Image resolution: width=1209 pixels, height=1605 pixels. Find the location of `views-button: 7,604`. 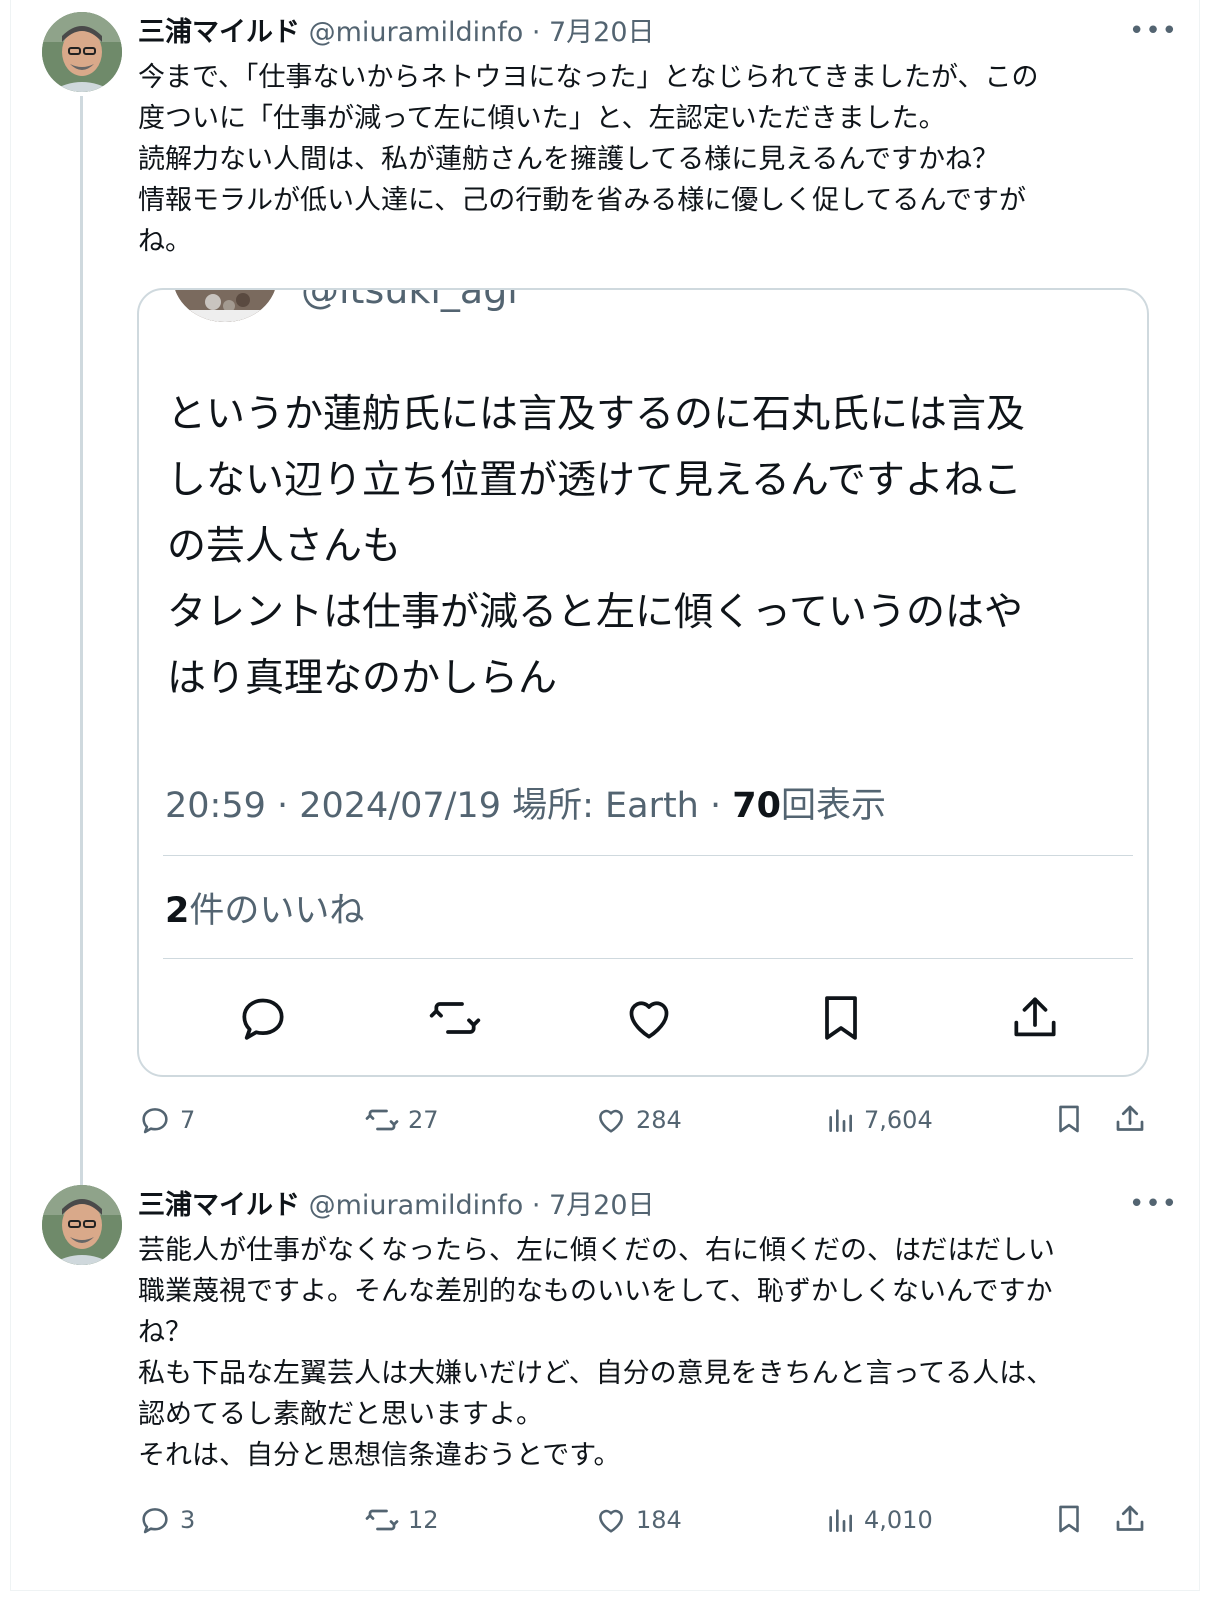

views-button: 7,604 is located at coordinates (878, 1120).